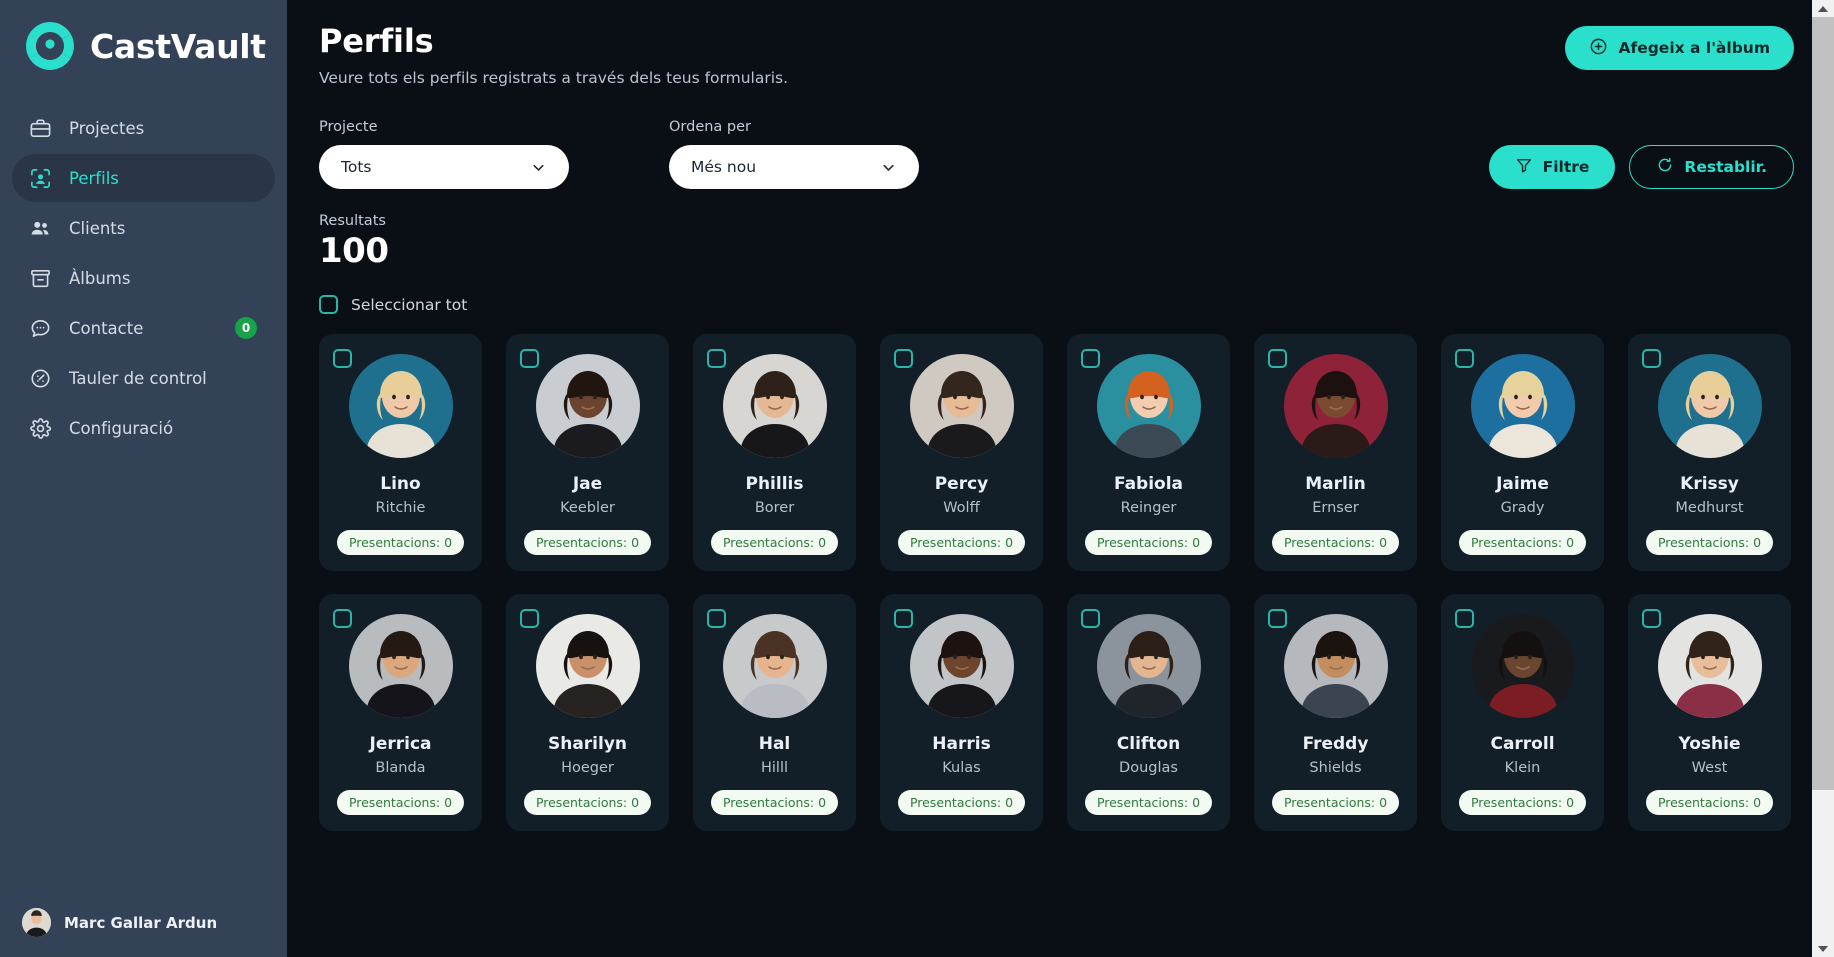  I want to click on profile-last-name: Borer, so click(774, 508).